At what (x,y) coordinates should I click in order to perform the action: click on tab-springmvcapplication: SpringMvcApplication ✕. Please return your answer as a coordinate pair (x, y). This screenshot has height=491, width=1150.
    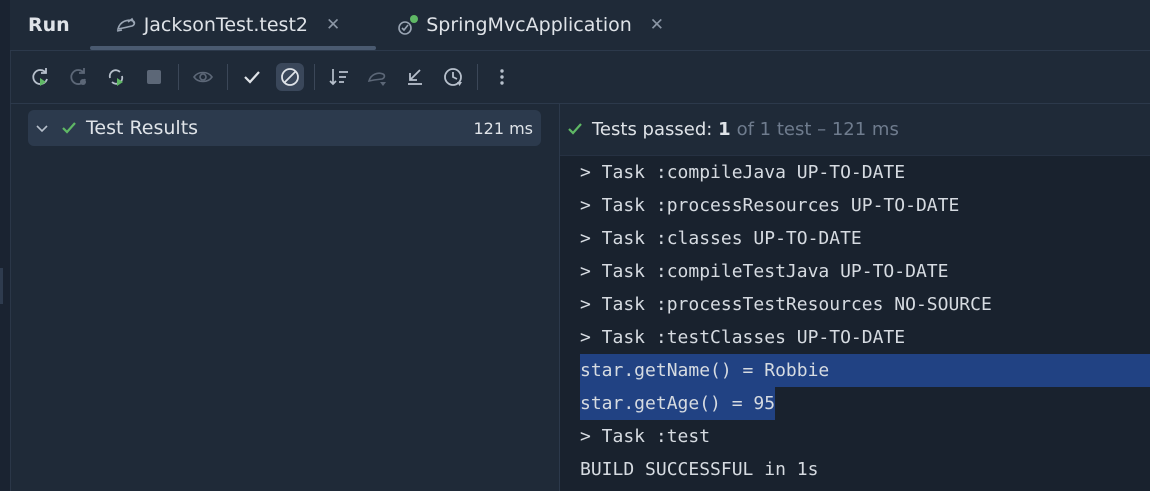
    Looking at the image, I should click on (532, 25).